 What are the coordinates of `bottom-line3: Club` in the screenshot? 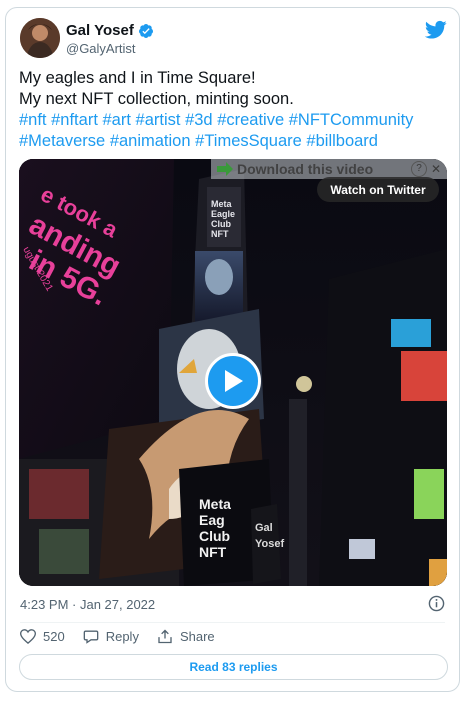 It's located at (214, 536).